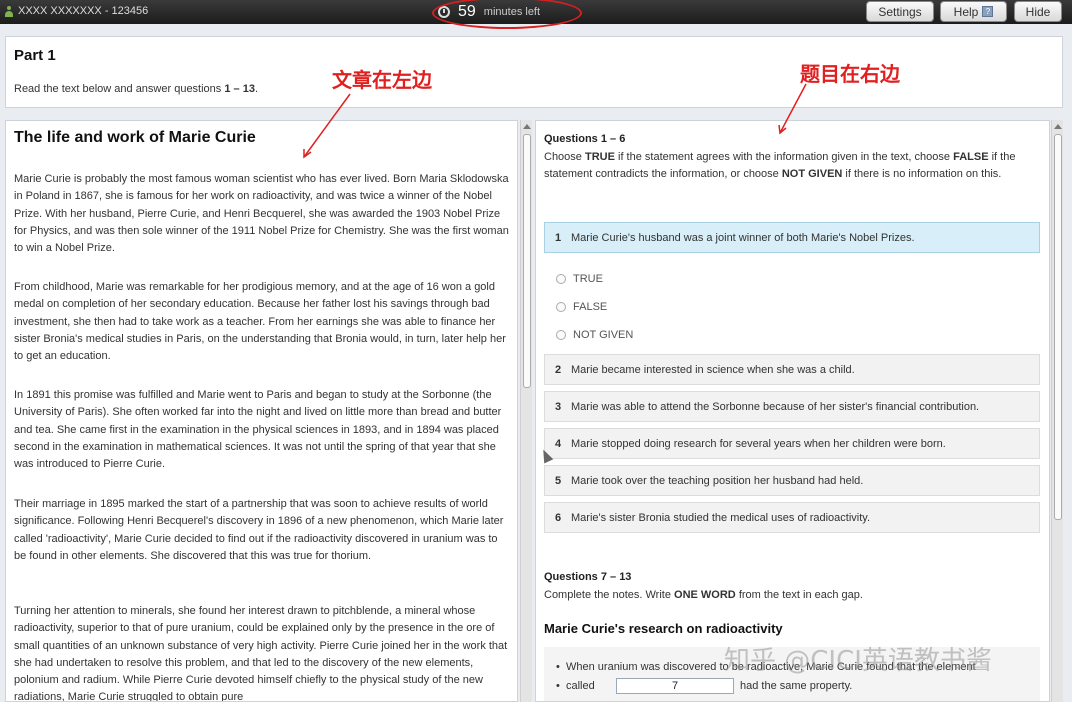  I want to click on question-number: 1, so click(558, 237).